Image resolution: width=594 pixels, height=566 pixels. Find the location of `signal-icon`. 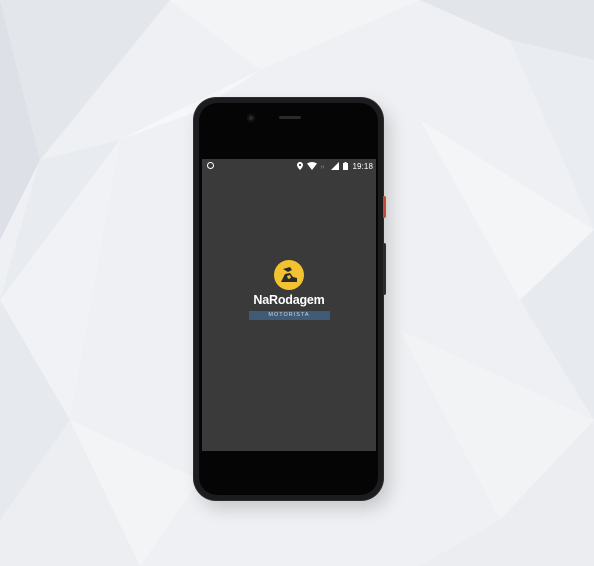

signal-icon is located at coordinates (335, 166).